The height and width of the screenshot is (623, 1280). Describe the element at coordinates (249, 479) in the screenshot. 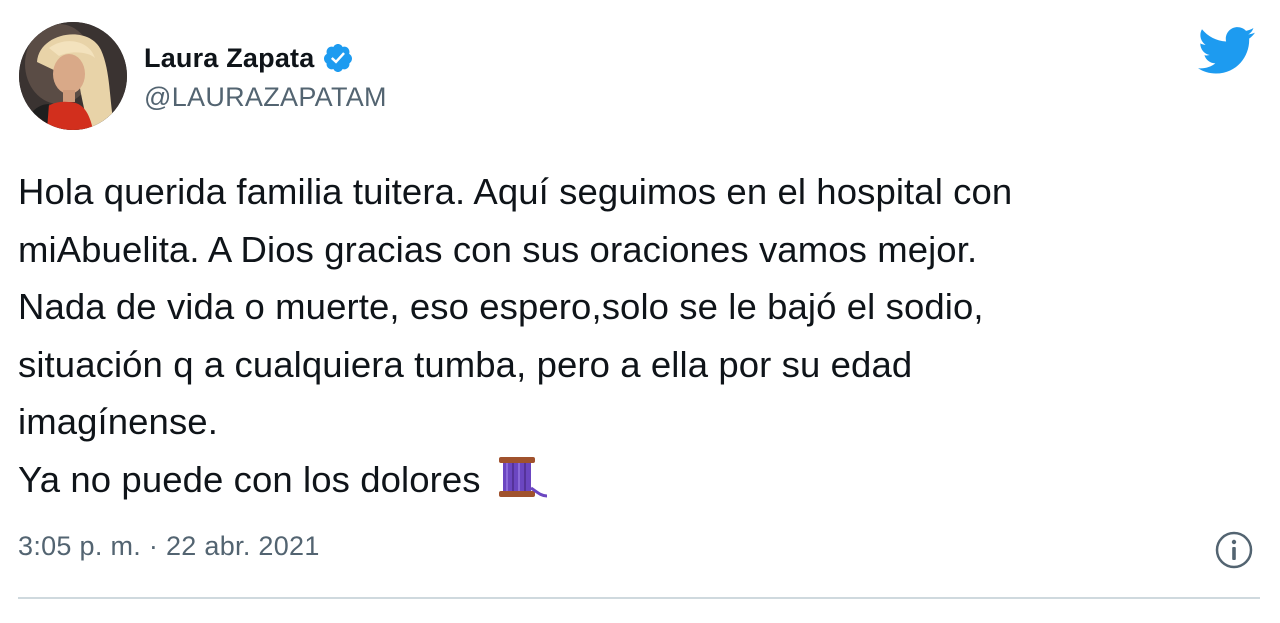

I see `tweet-line-6-text: Ya no puede con los dolores` at that location.